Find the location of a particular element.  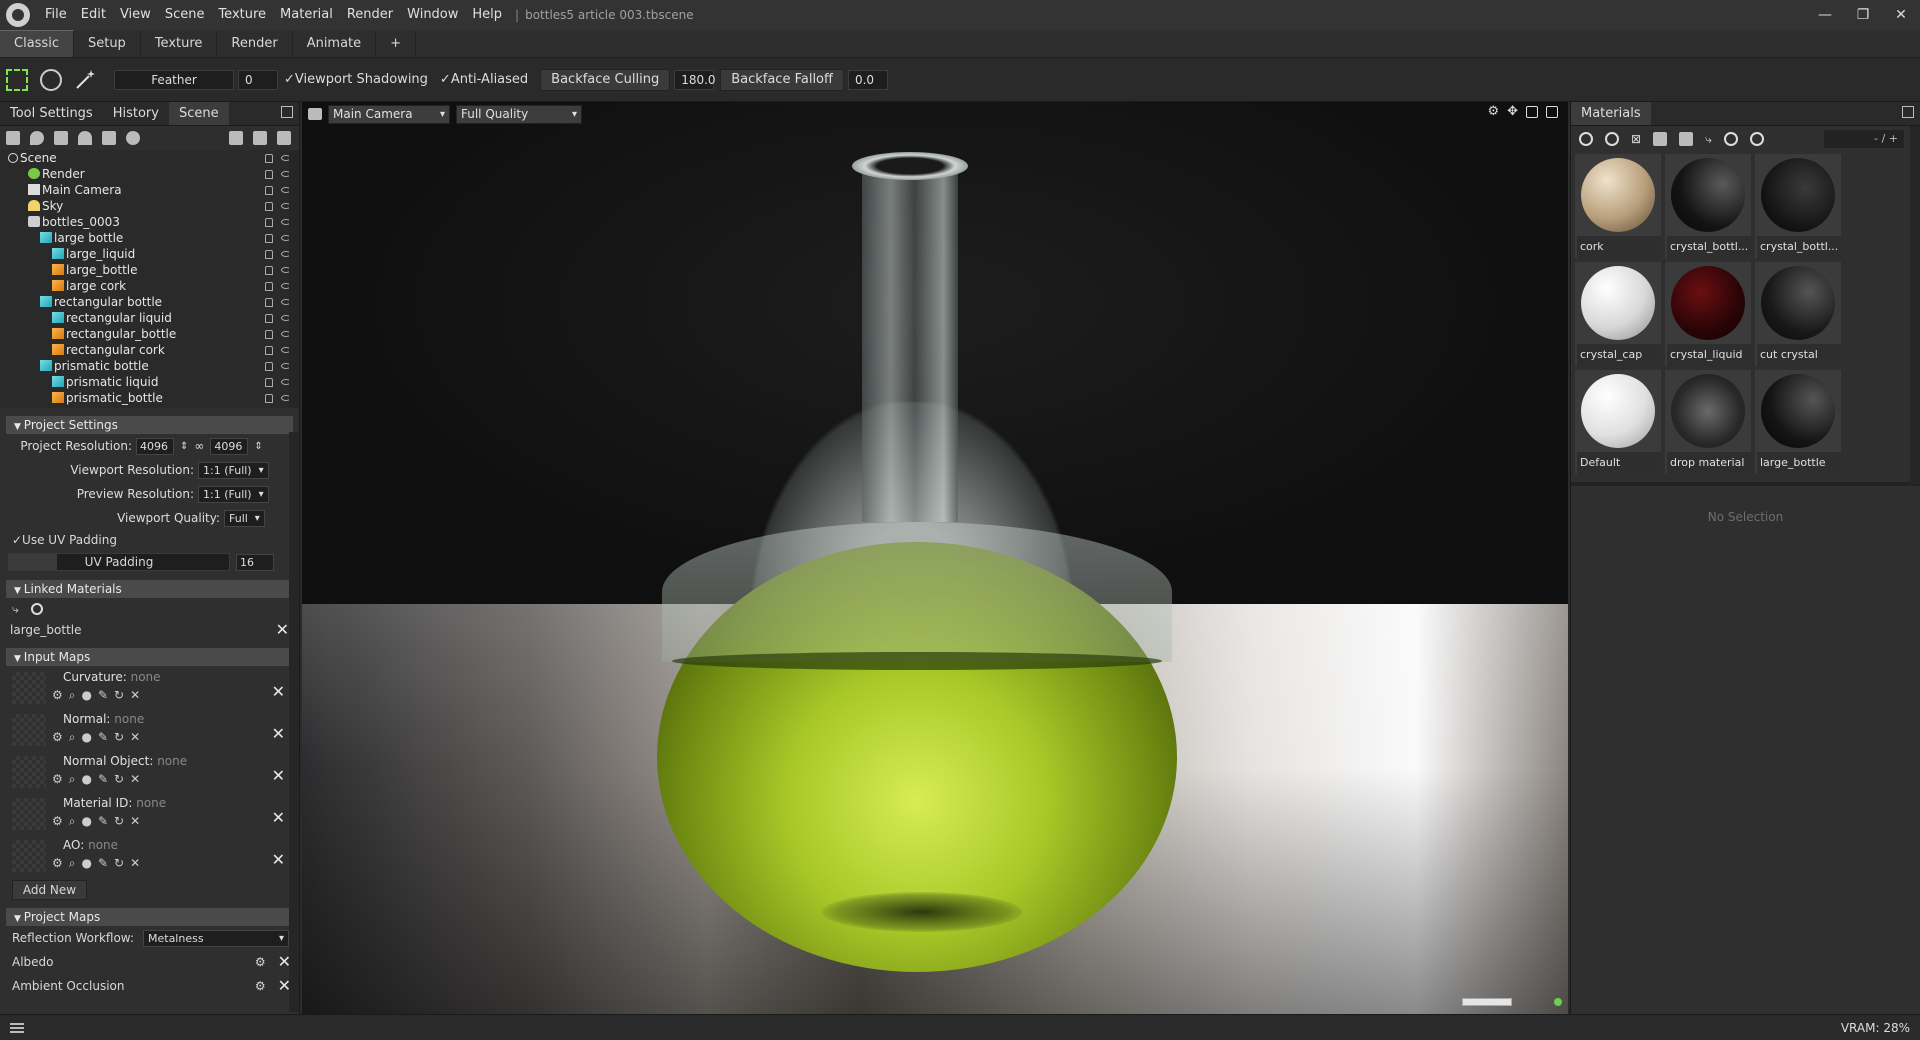

materials-scrollbar is located at coordinates (1915, 305).